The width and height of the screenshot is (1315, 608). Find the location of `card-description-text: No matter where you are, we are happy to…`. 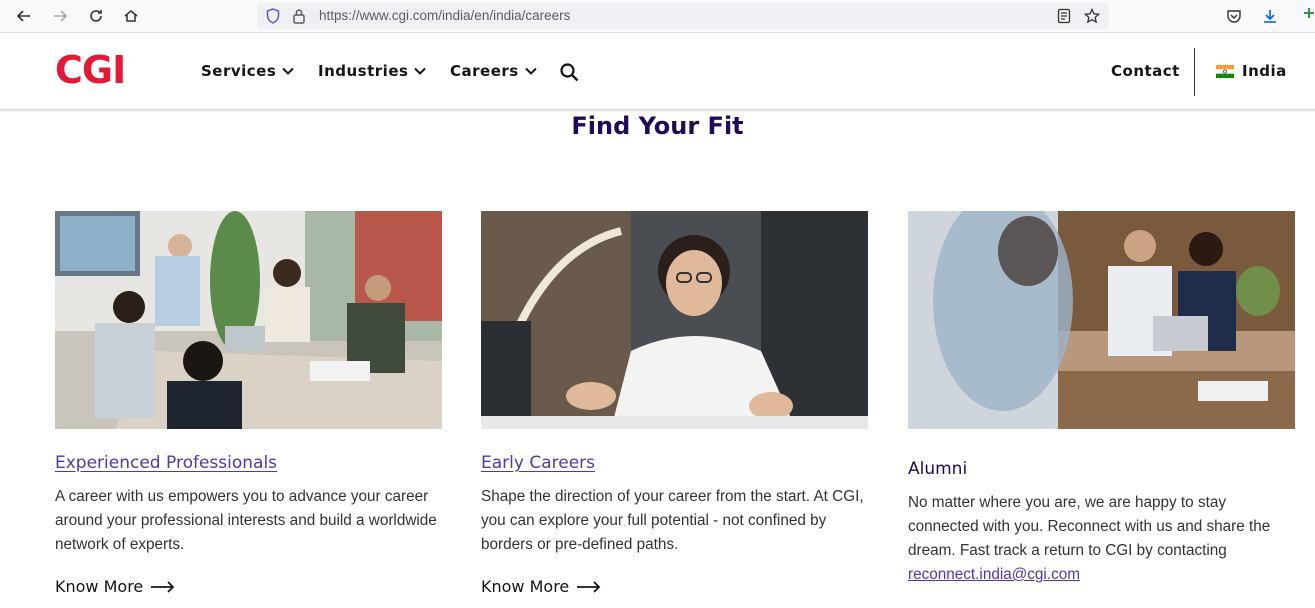

card-description-text: No matter where you are, we are happy to… is located at coordinates (1089, 526).